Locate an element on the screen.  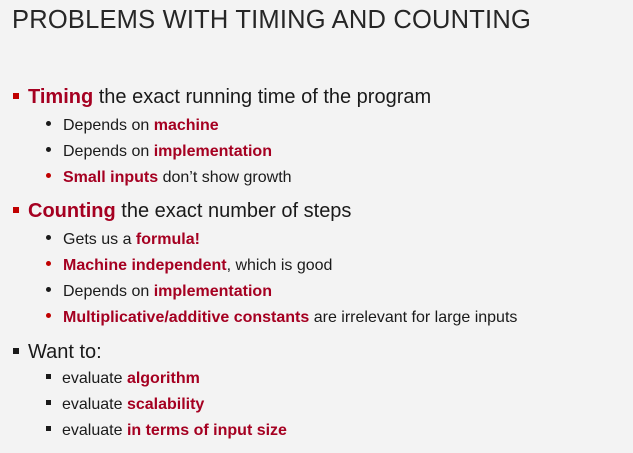
item-text: , which is good is located at coordinates (279, 265).